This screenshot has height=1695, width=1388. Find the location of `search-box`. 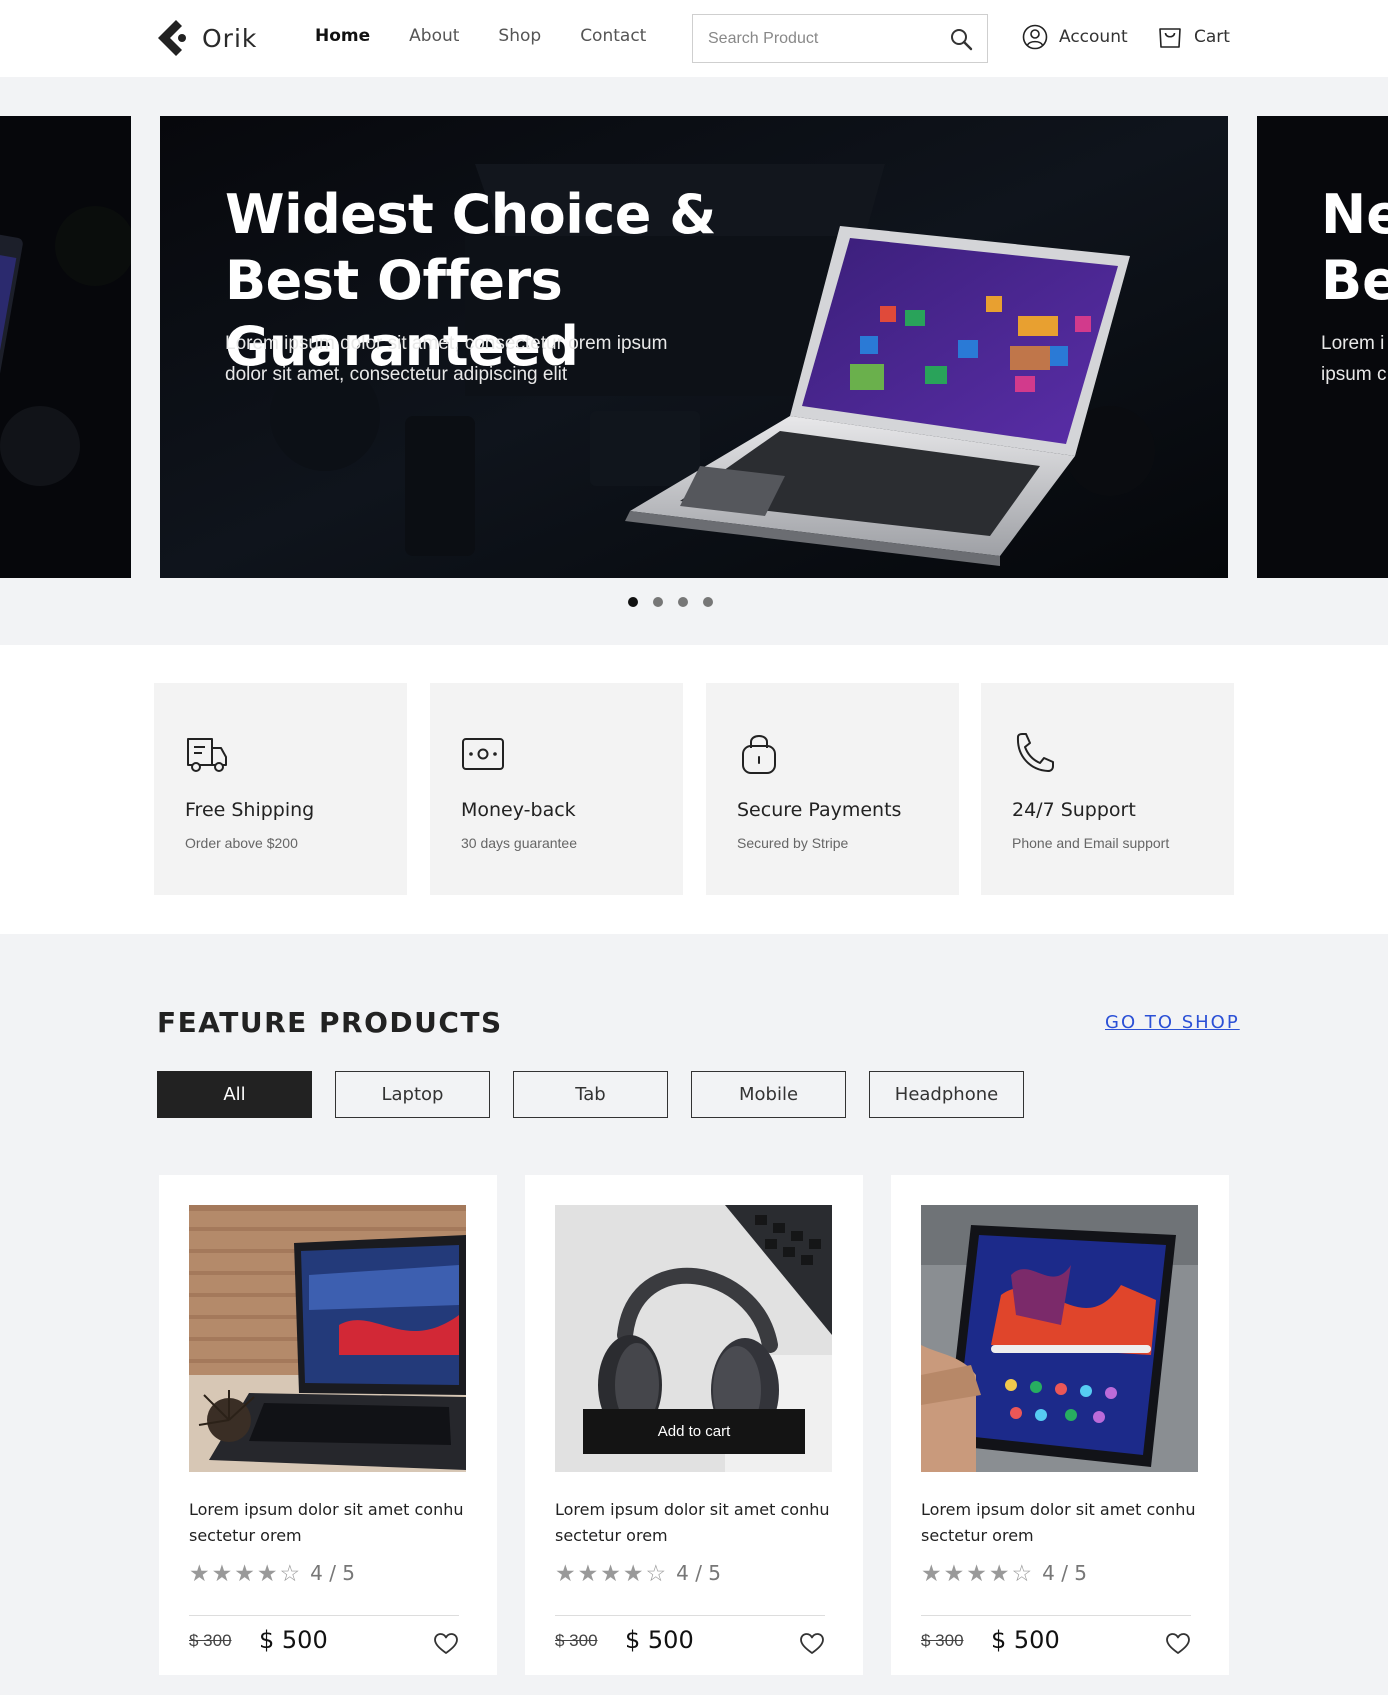

search-box is located at coordinates (840, 38).